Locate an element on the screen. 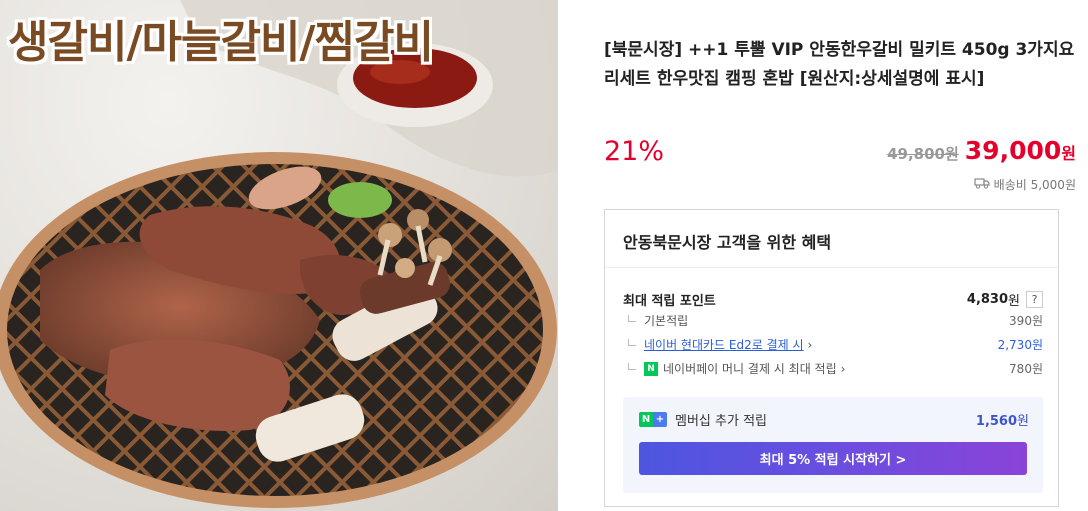 The height and width of the screenshot is (511, 1088). max-point-unit: 원 is located at coordinates (1014, 301).